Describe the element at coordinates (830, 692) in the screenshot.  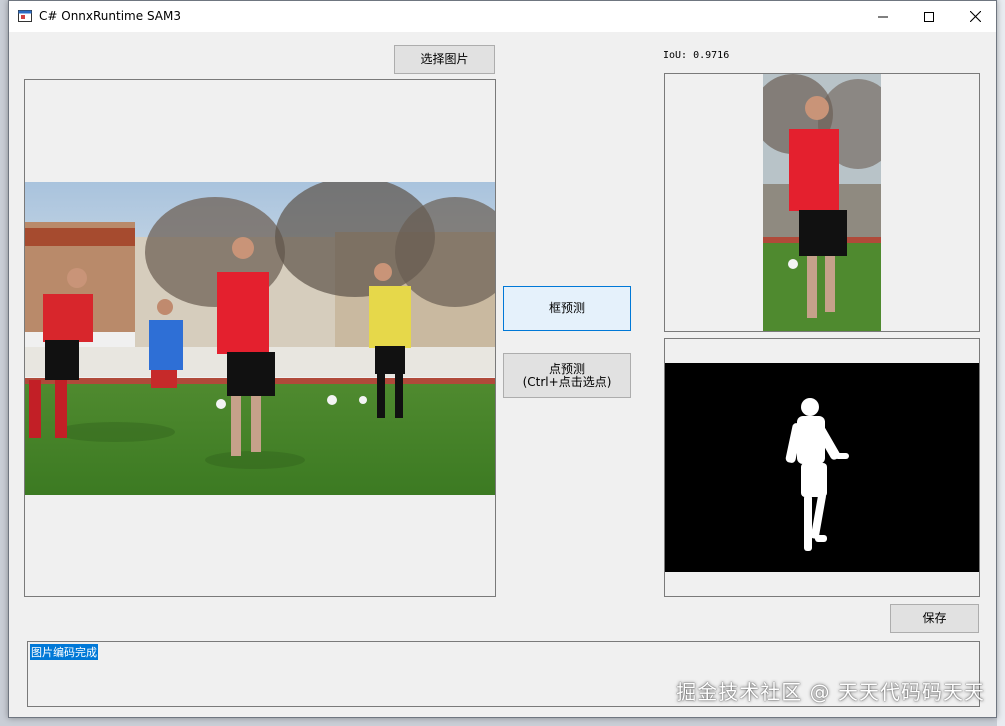
I see `watermark: 掘金技术社区 @ 天天代码码天天` at that location.